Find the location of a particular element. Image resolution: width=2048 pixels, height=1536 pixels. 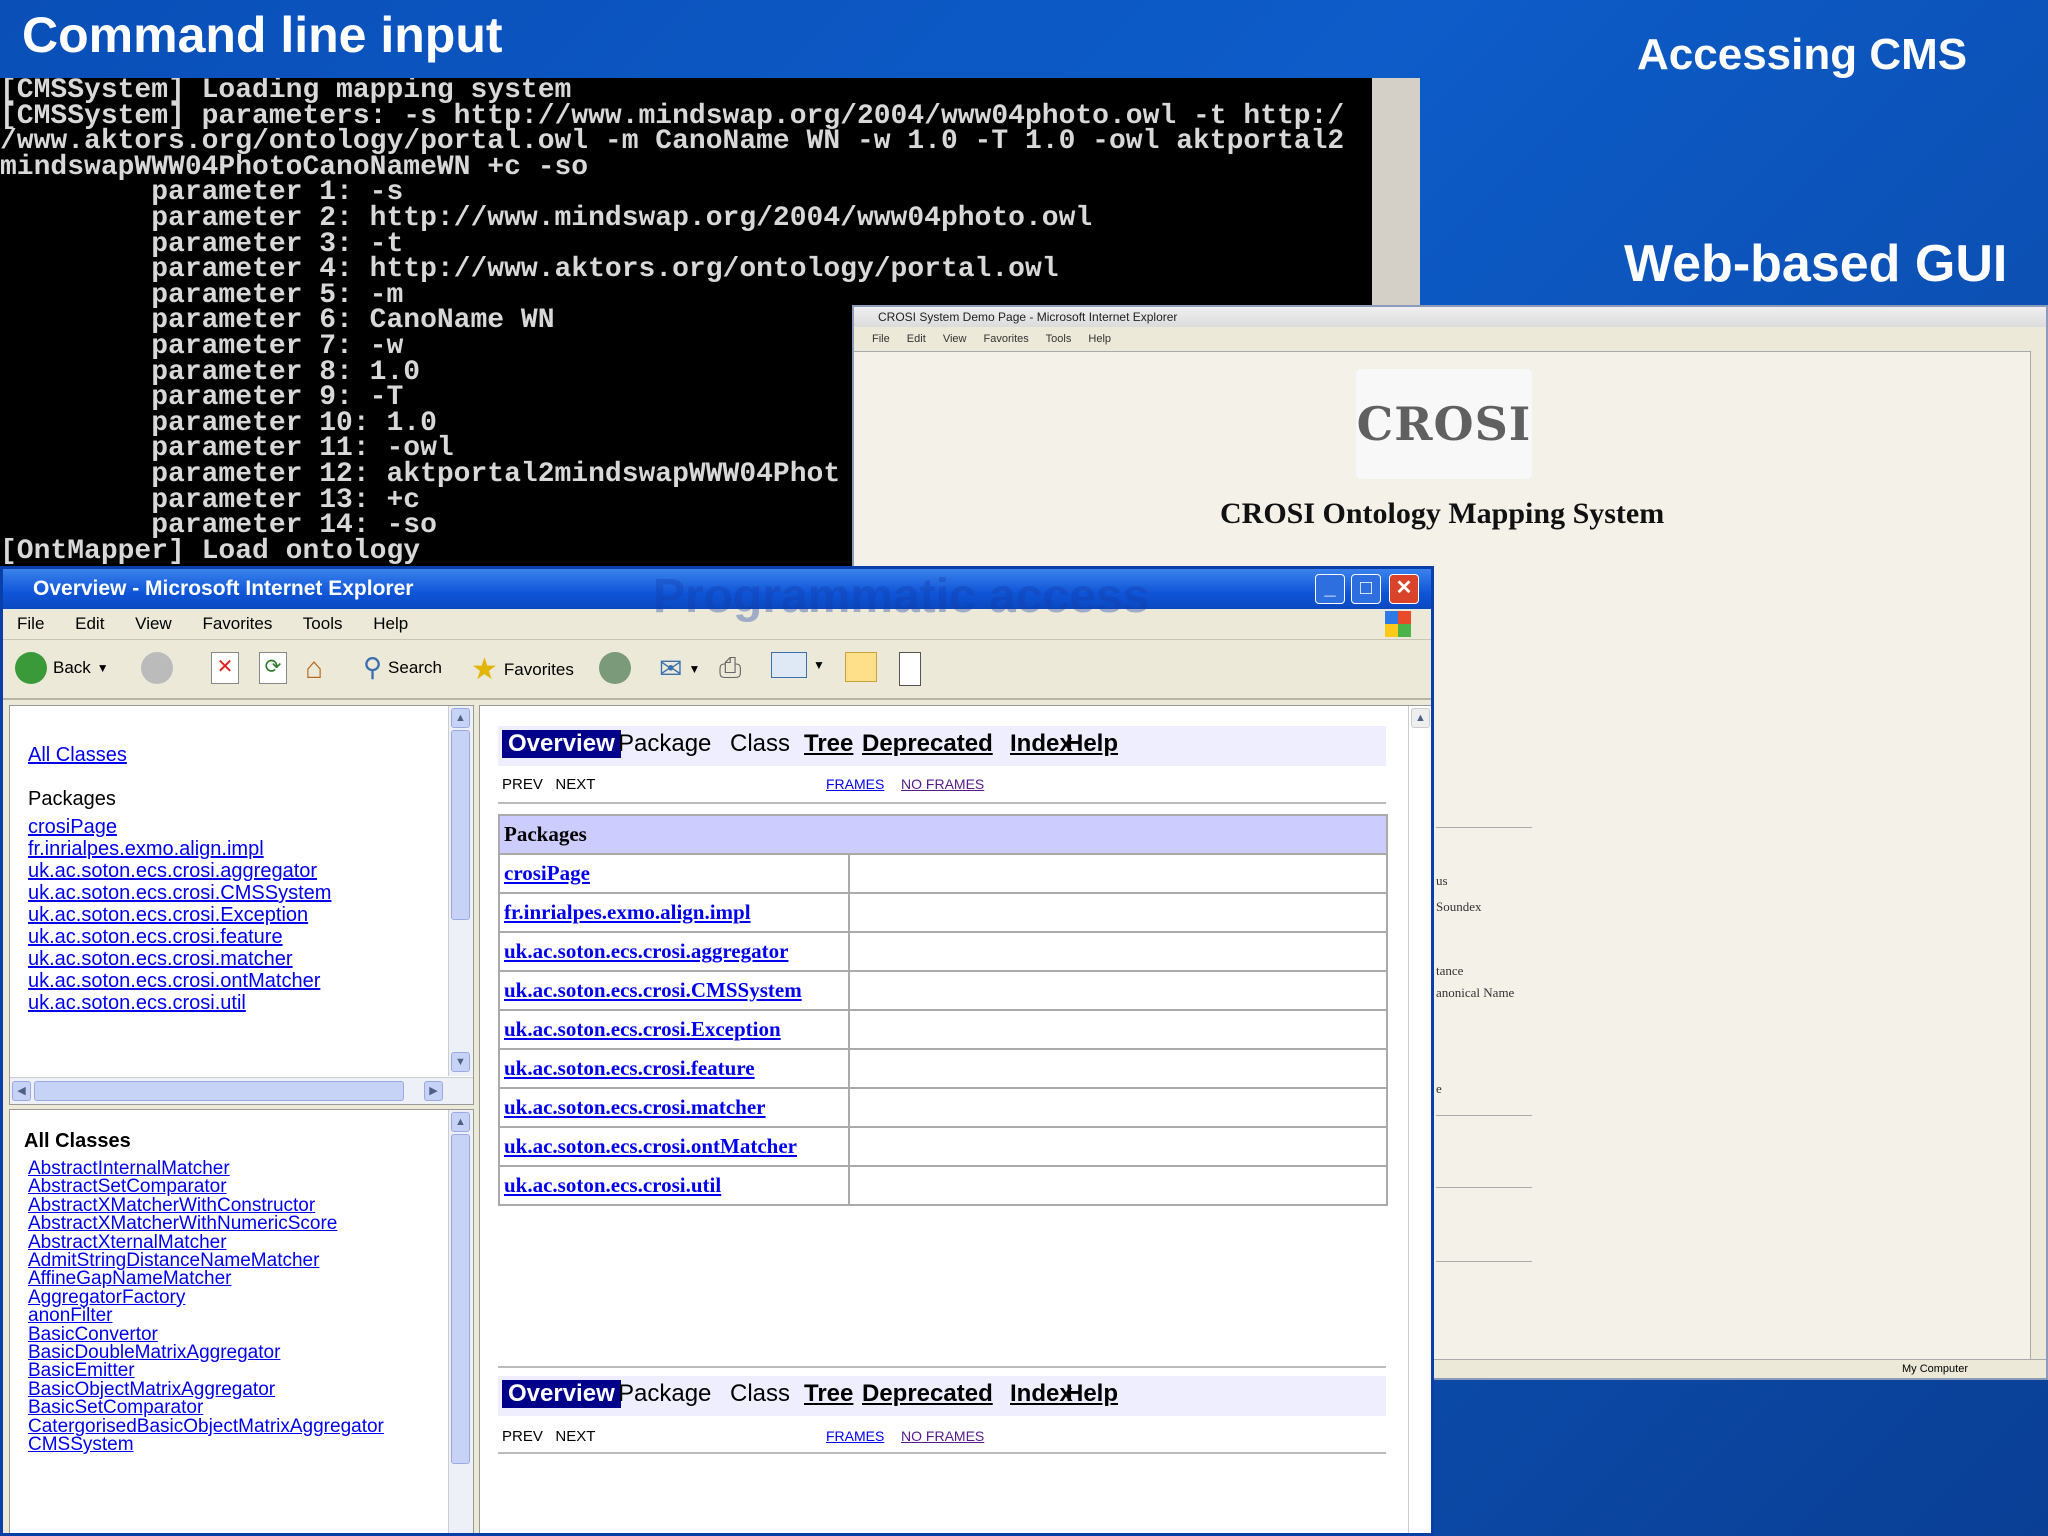

package-cell: uk.ac.soton.ecs.crosi.matcher is located at coordinates (674, 1107).